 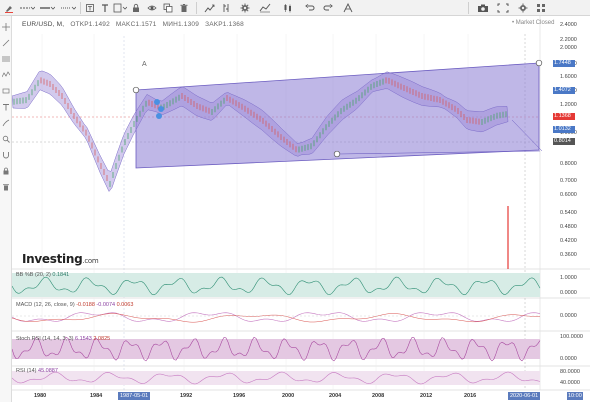 What do you see at coordinates (523, 8) in the screenshot?
I see `gear-icon` at bounding box center [523, 8].